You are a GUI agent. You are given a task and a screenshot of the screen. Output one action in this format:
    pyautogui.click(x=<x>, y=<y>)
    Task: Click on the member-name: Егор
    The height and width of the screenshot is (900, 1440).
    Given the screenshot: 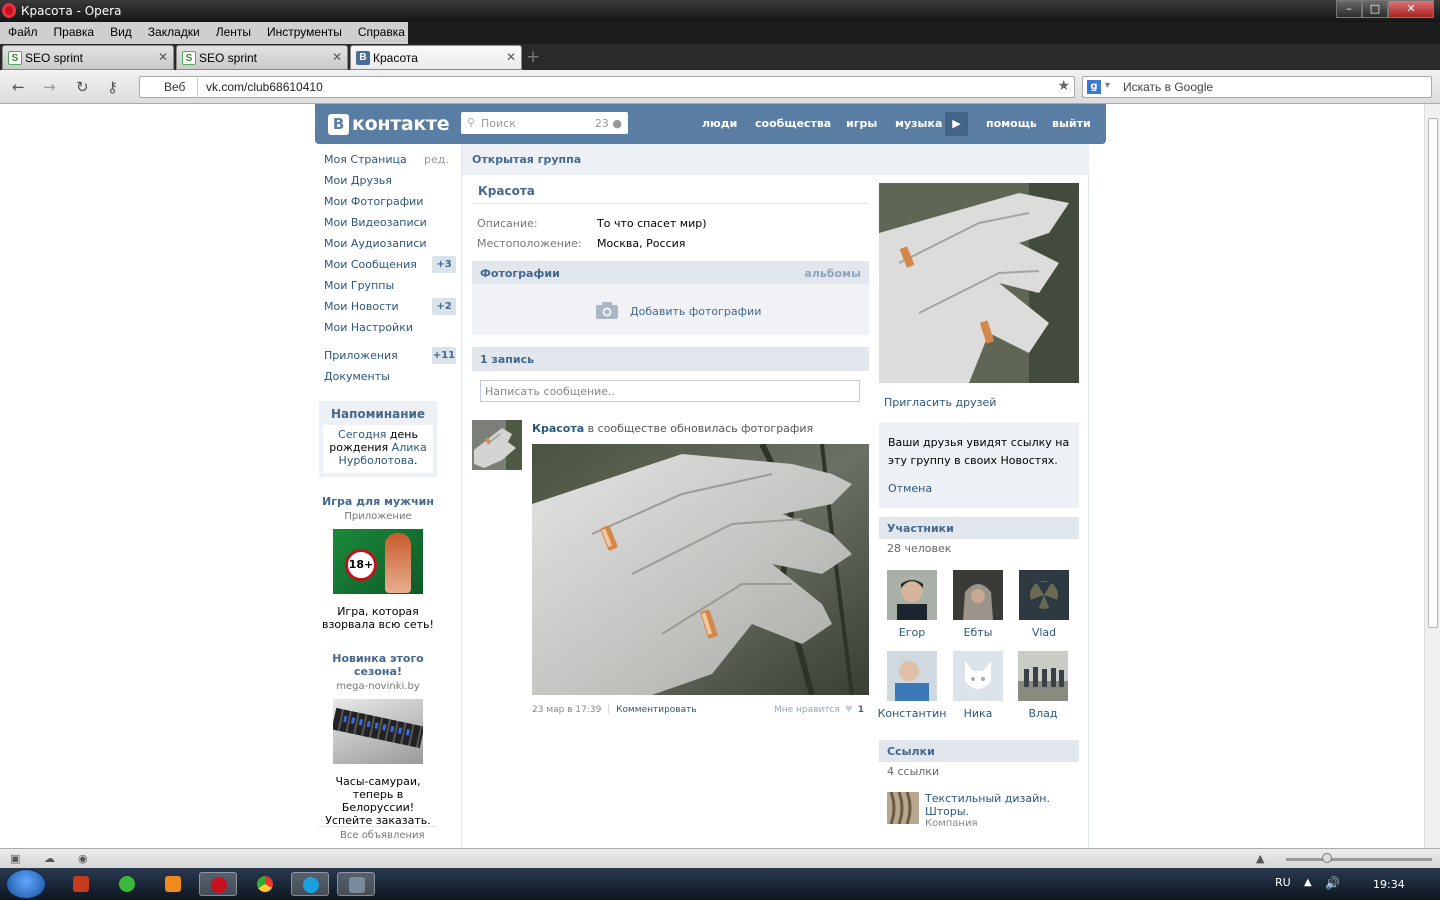 What is the action you would take?
    pyautogui.click(x=912, y=632)
    